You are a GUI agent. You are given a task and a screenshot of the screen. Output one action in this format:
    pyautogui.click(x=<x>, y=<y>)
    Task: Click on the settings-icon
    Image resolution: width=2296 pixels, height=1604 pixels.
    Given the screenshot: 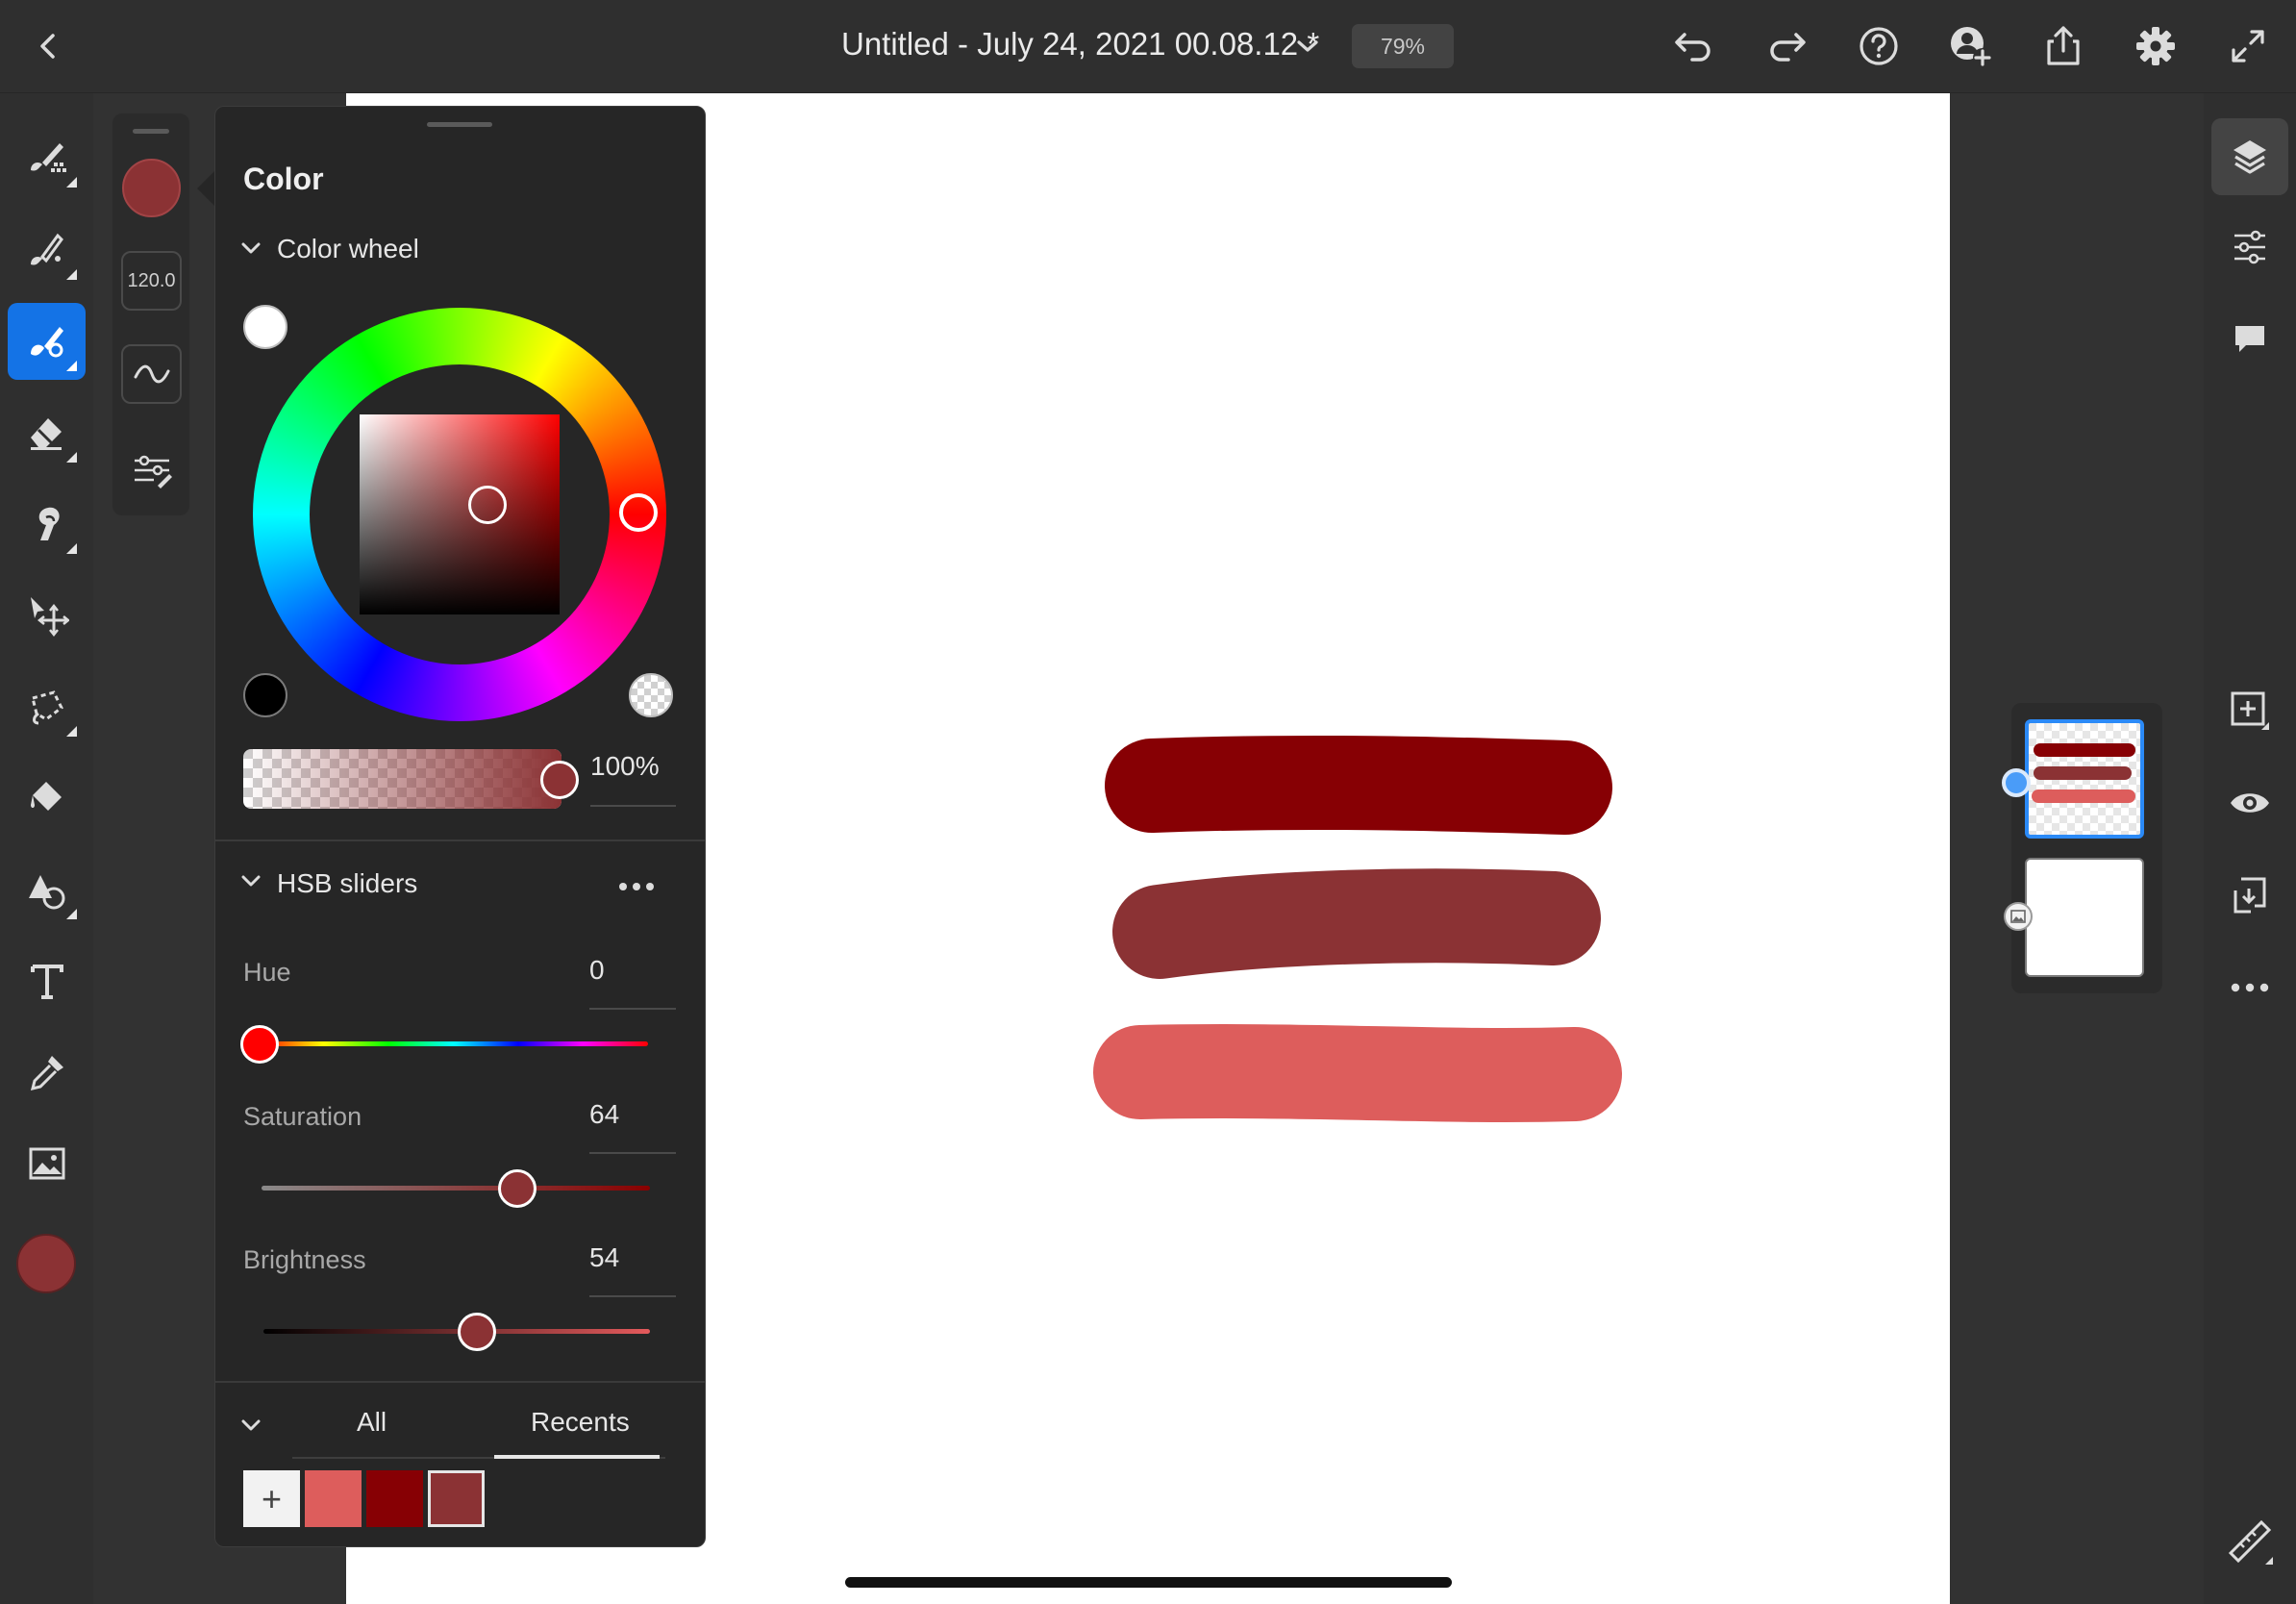 What is the action you would take?
    pyautogui.click(x=2156, y=46)
    